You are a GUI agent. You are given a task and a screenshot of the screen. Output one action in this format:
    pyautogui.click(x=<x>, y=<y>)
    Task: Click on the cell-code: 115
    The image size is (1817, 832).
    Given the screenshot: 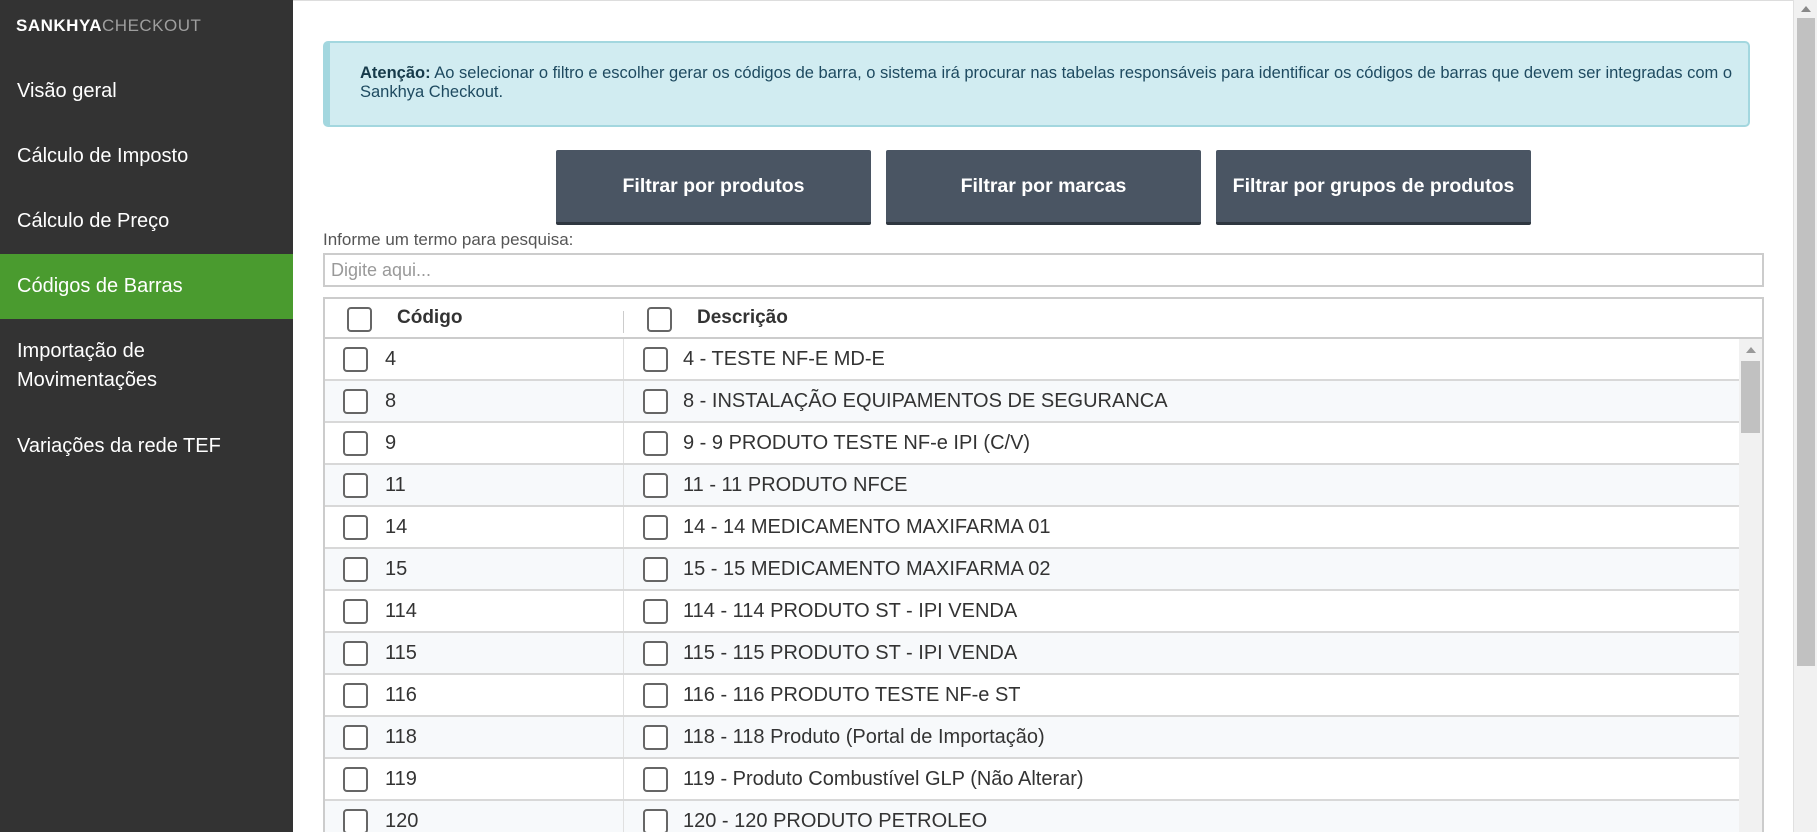 What is the action you would take?
    pyautogui.click(x=401, y=653)
    